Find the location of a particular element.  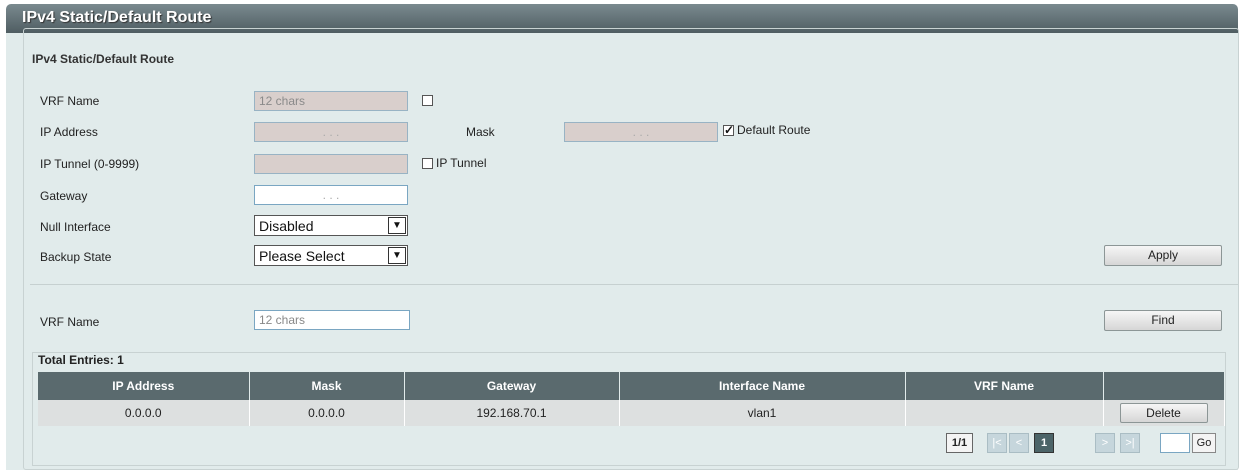

gateway-dots: . . . is located at coordinates (331, 195).